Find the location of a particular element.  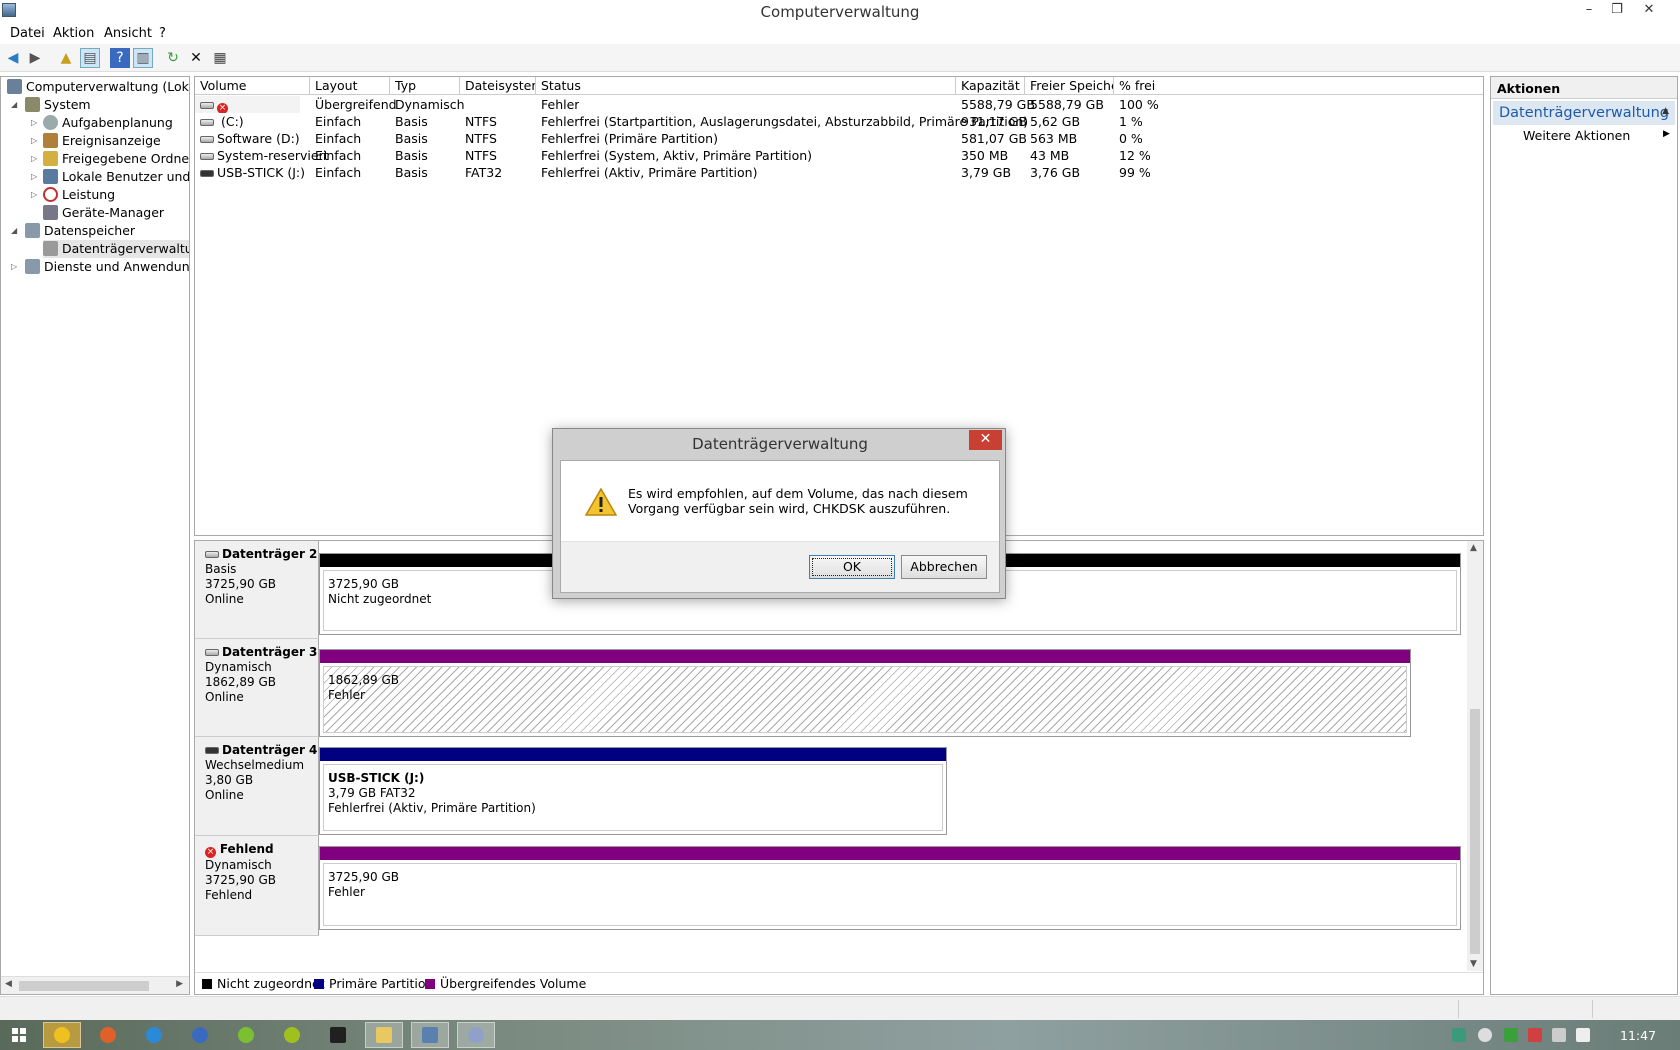

disk-vertical-scrollbar: ▲ ▼ is located at coordinates (1475, 756).